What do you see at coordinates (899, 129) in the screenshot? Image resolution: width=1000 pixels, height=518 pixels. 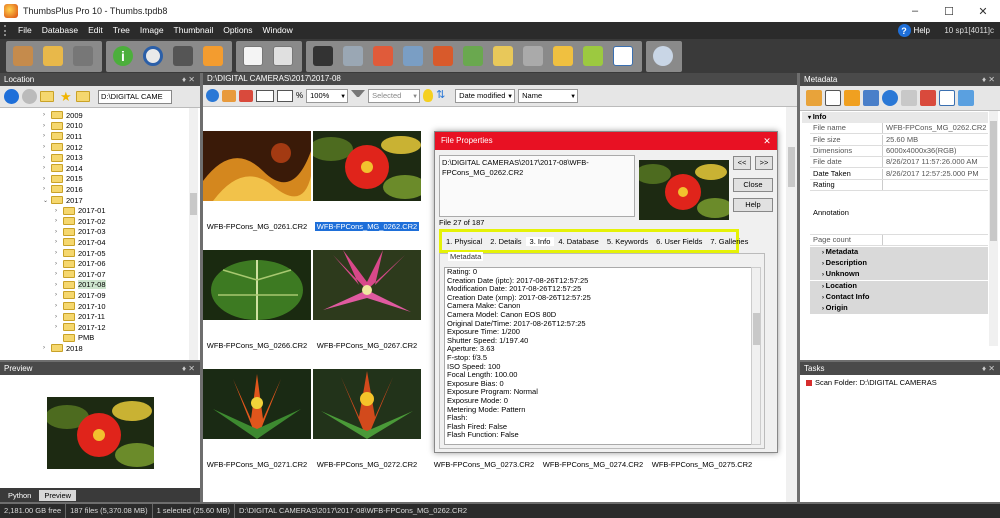 I see `metadata-row: File name WFB-FPCons_MG_0262.CR2` at bounding box center [899, 129].